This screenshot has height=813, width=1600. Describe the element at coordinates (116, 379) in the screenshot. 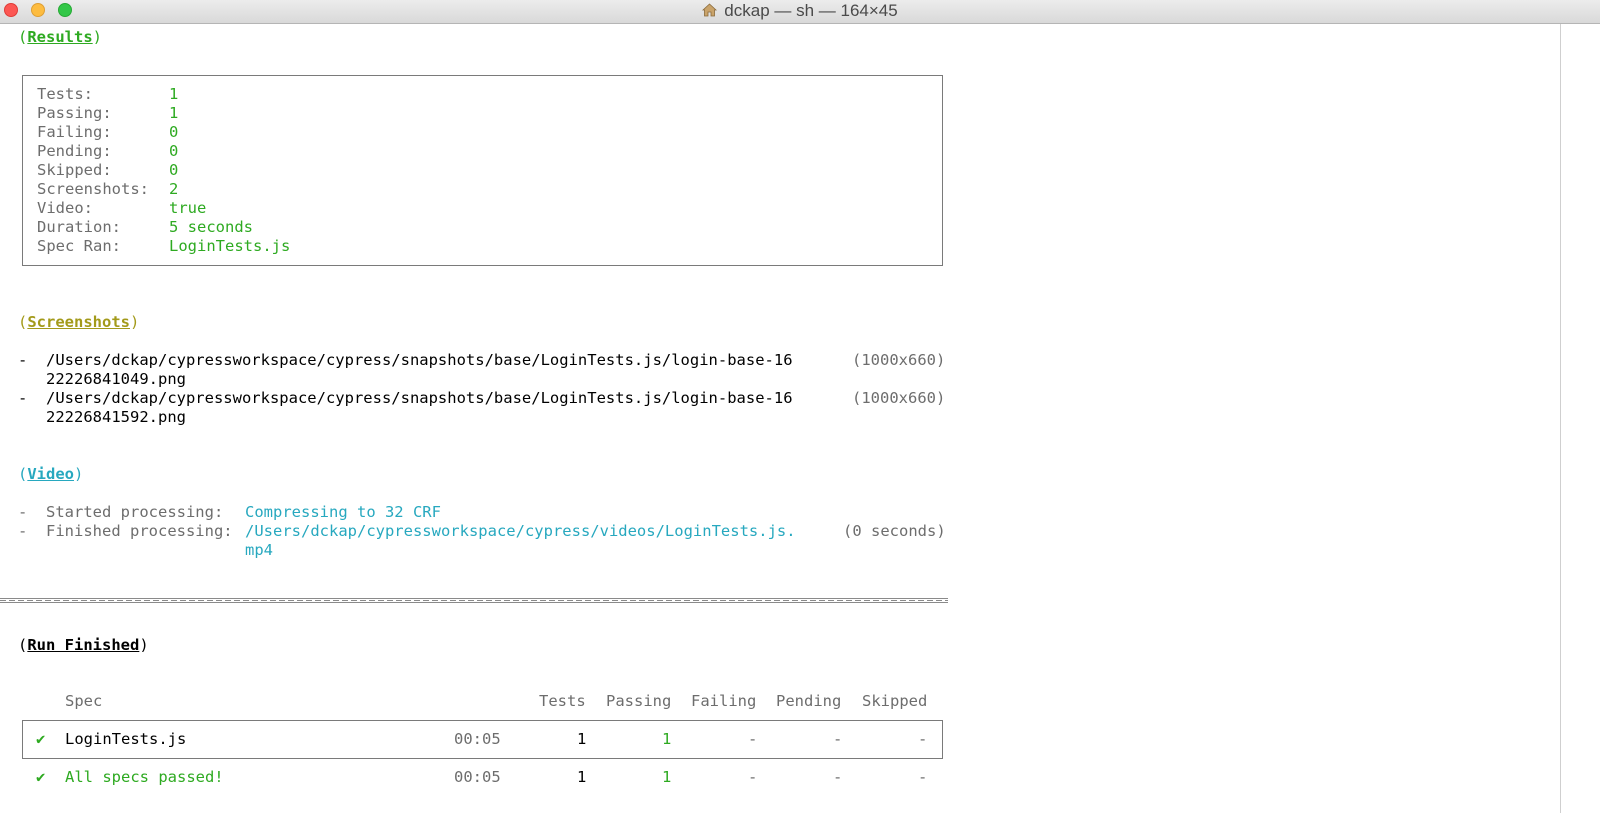

I see `screenshot-path-cont: 22226841049.png` at that location.